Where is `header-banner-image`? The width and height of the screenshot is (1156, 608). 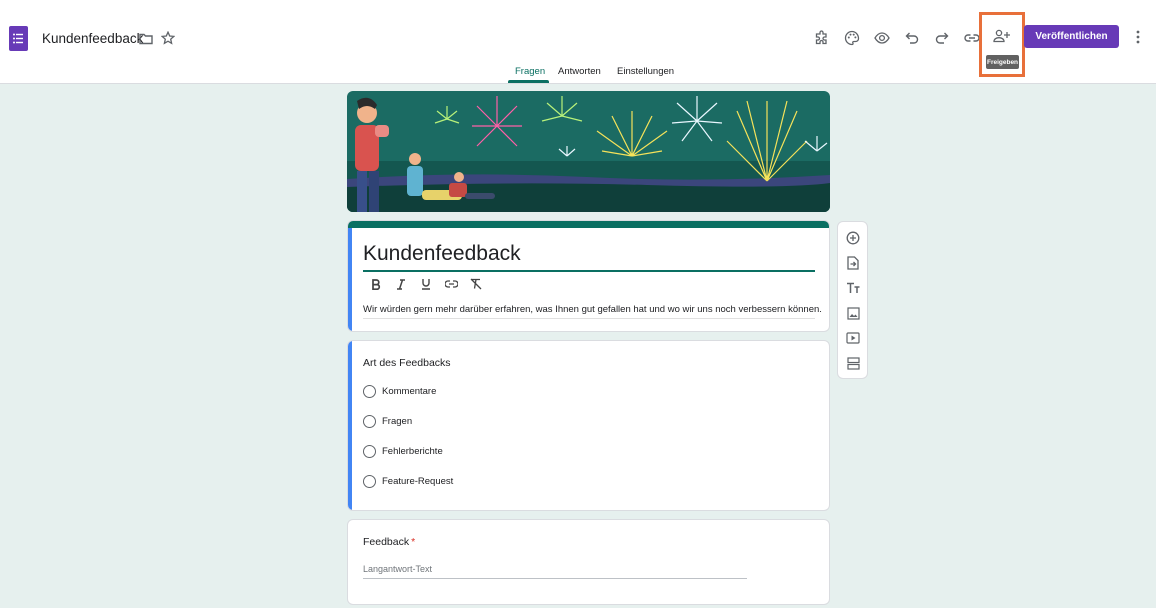
header-banner-image is located at coordinates (588, 151).